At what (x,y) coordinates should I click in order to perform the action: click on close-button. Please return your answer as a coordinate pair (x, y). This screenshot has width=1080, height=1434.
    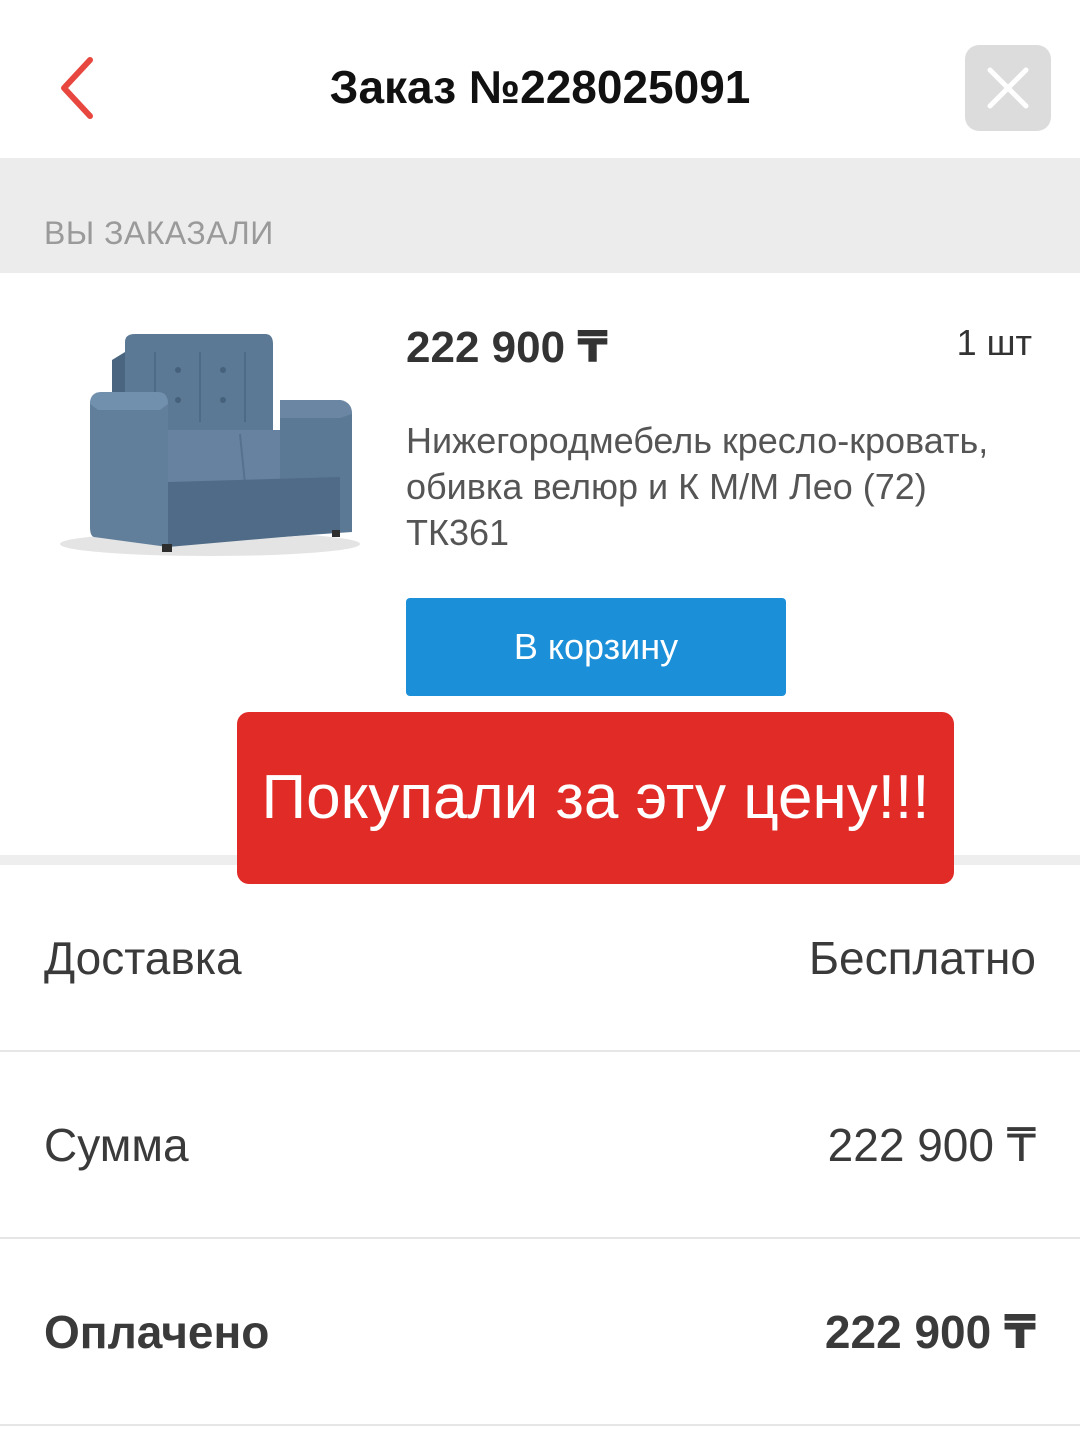
    Looking at the image, I should click on (1008, 88).